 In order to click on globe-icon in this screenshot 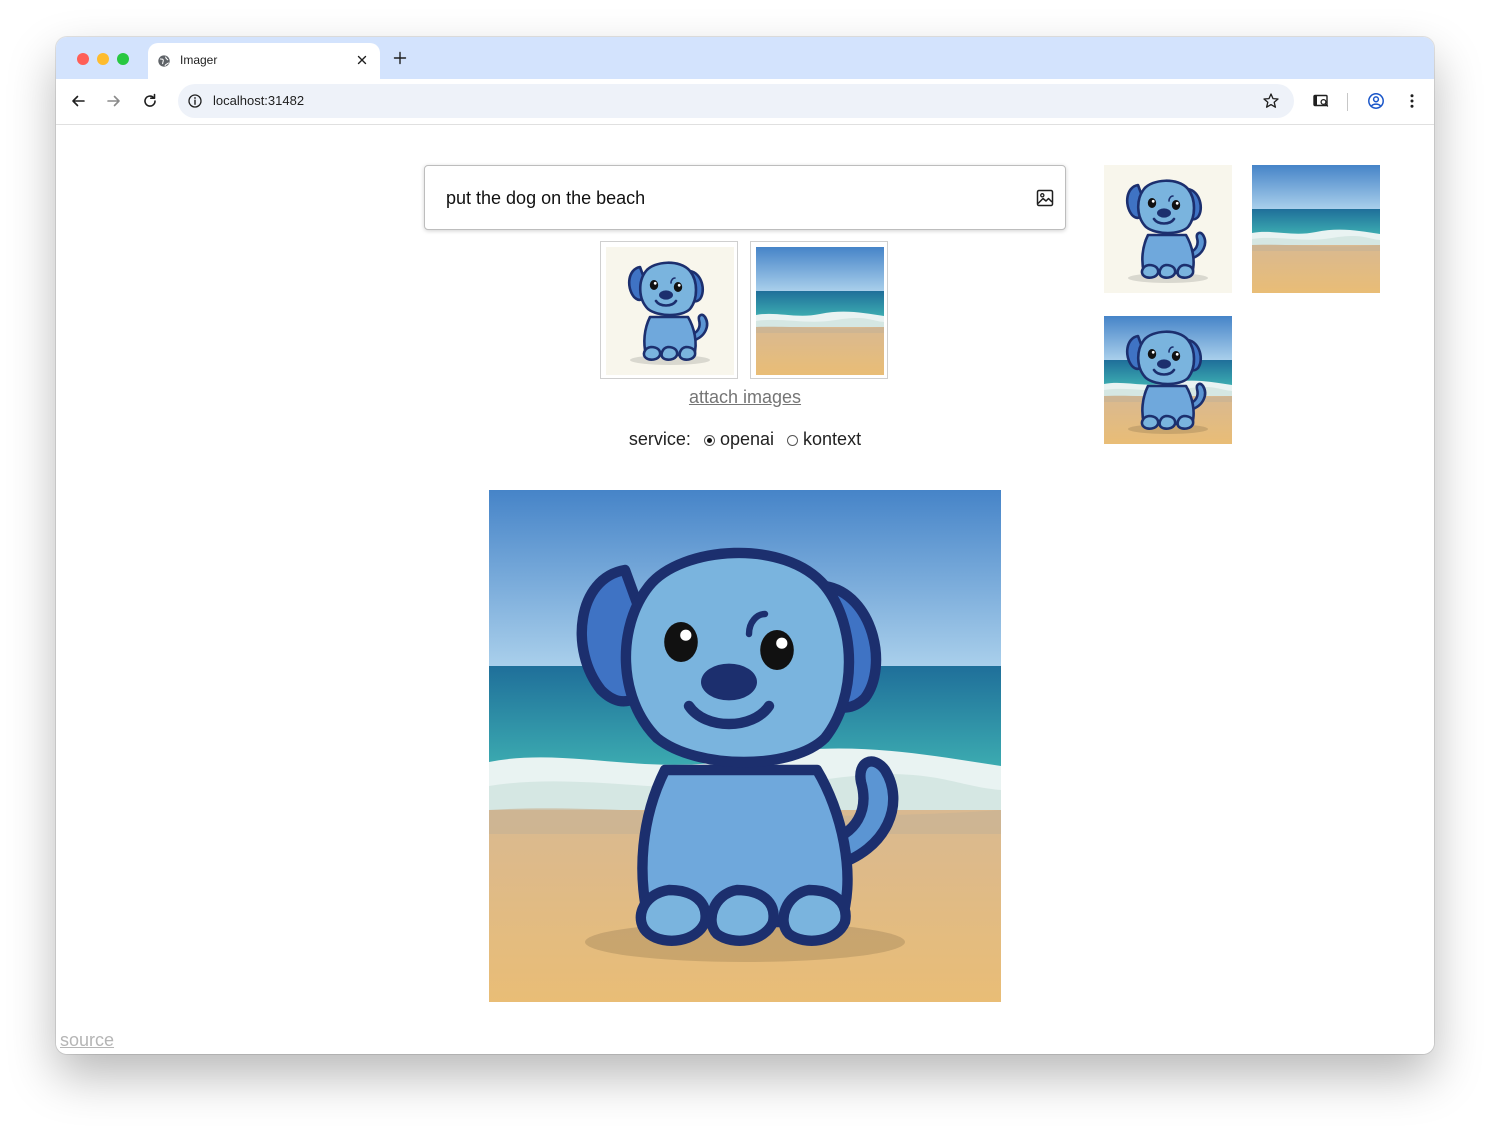, I will do `click(164, 61)`.